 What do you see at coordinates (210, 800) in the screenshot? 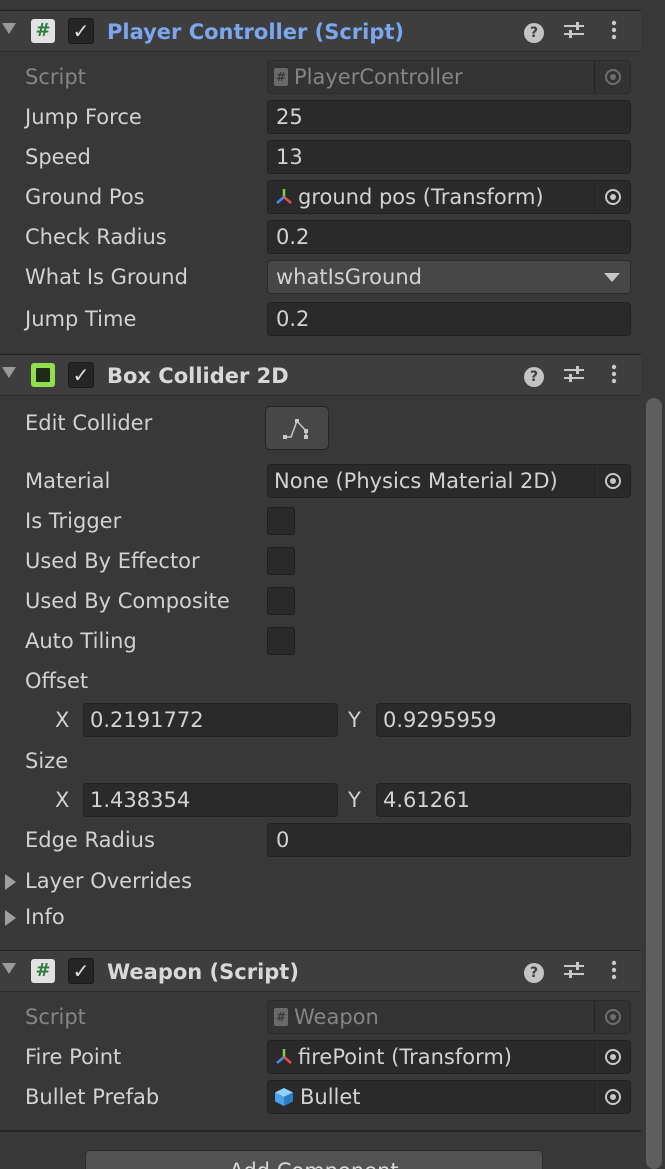
I see `size-x-input: 1.438354` at bounding box center [210, 800].